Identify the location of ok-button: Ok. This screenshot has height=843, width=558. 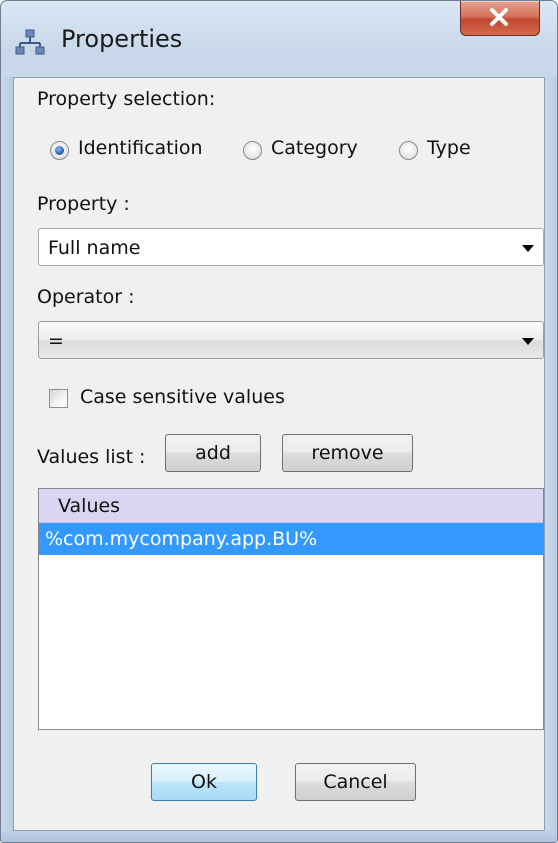
(204, 782).